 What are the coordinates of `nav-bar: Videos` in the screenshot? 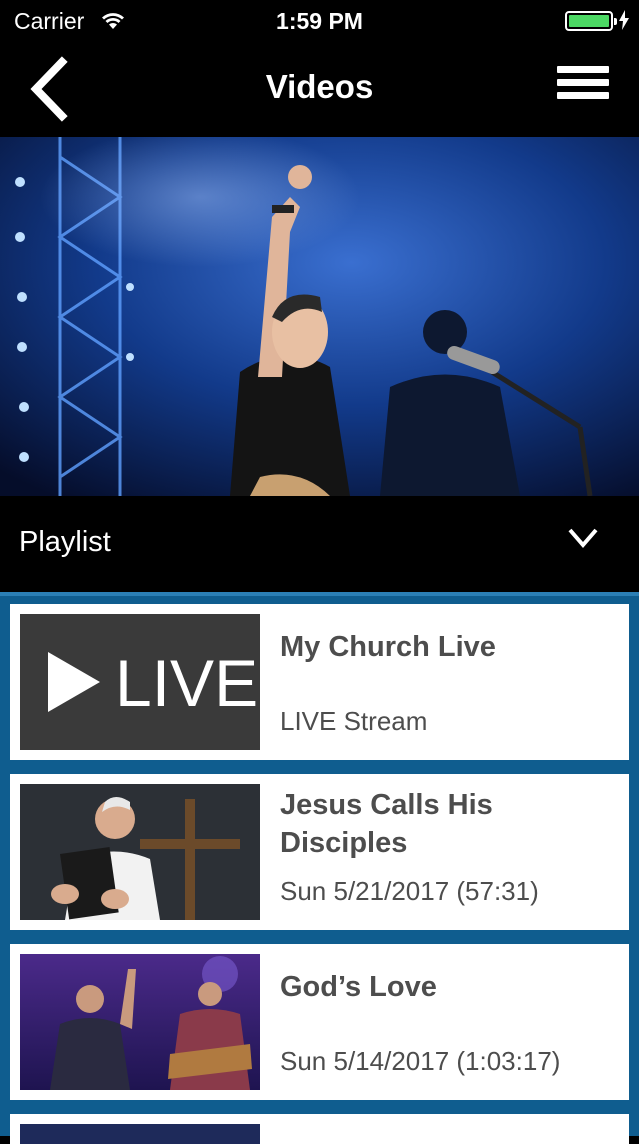 It's located at (319, 89).